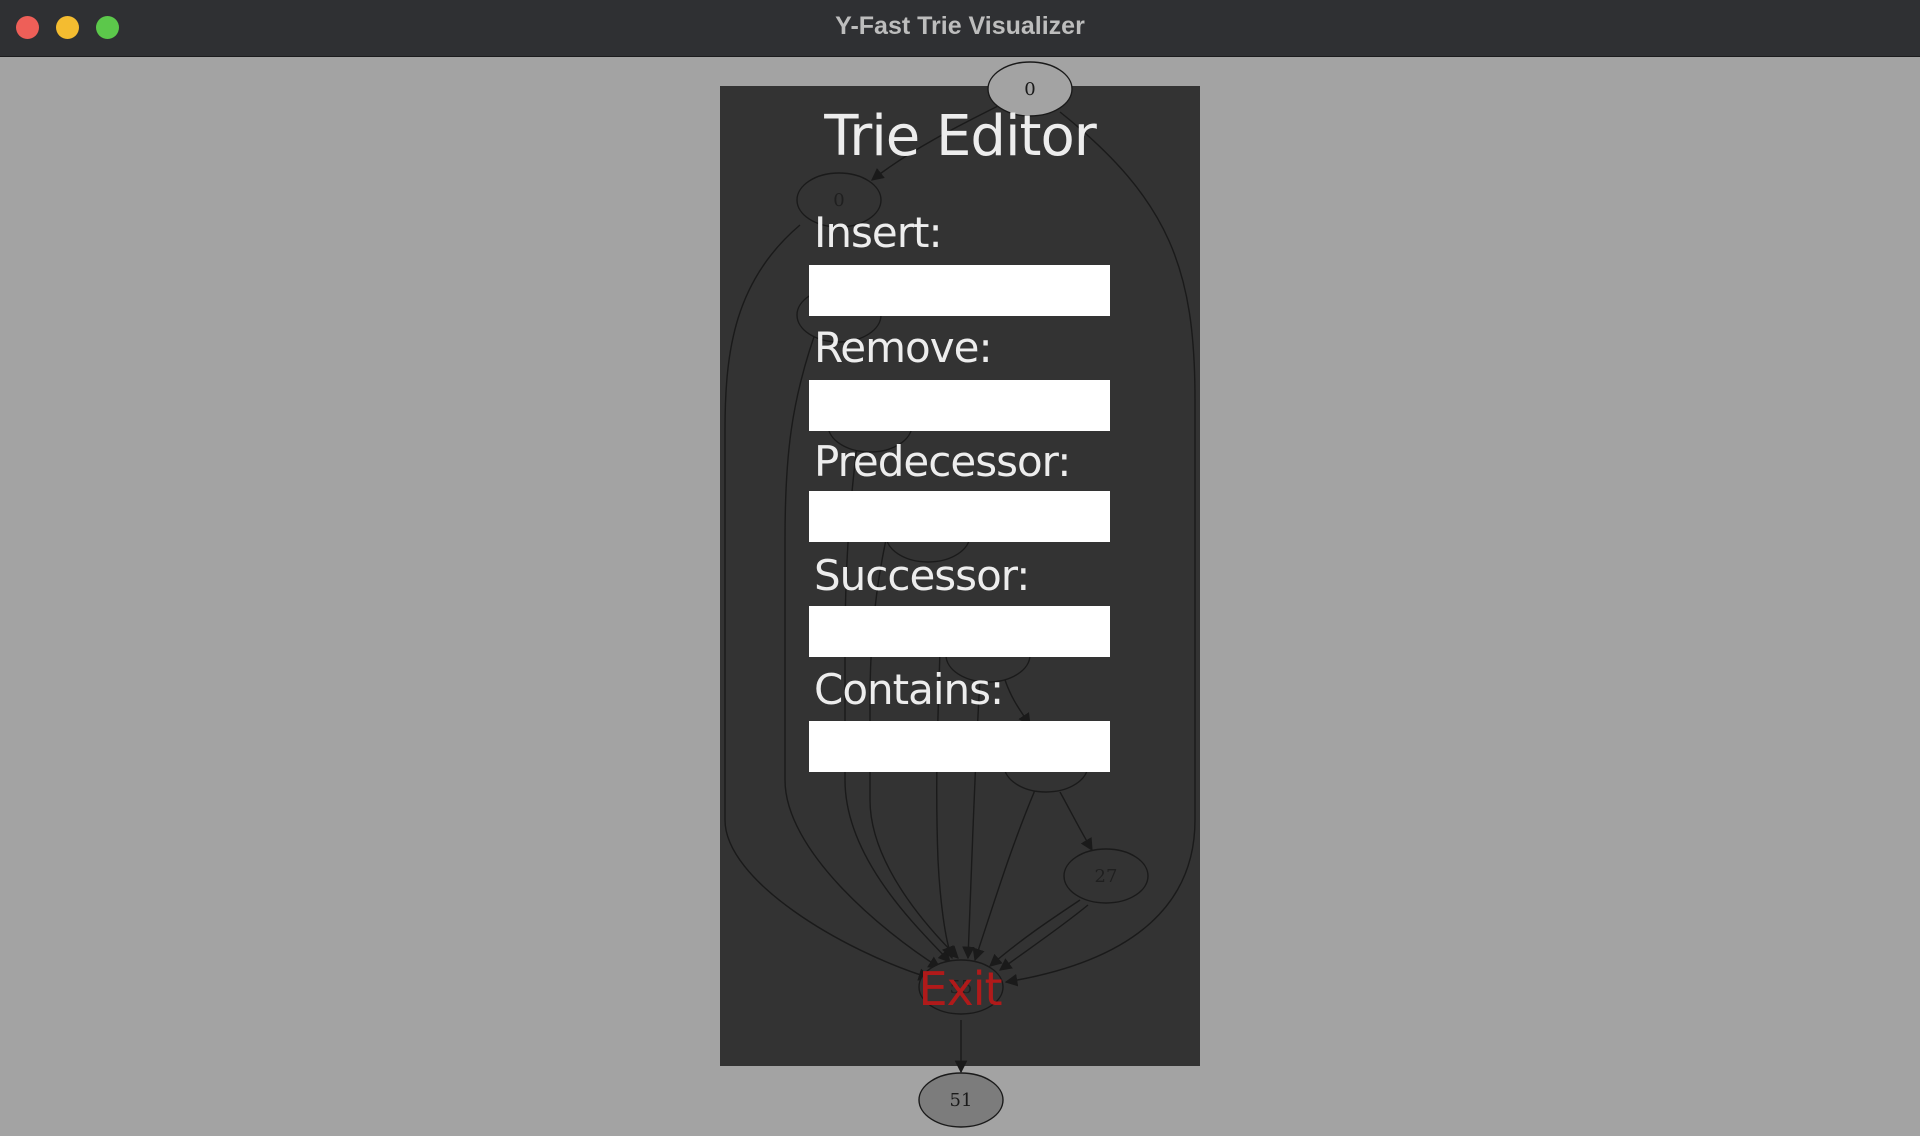 The image size is (1920, 1136). Describe the element at coordinates (959, 746) in the screenshot. I see `contains-input` at that location.